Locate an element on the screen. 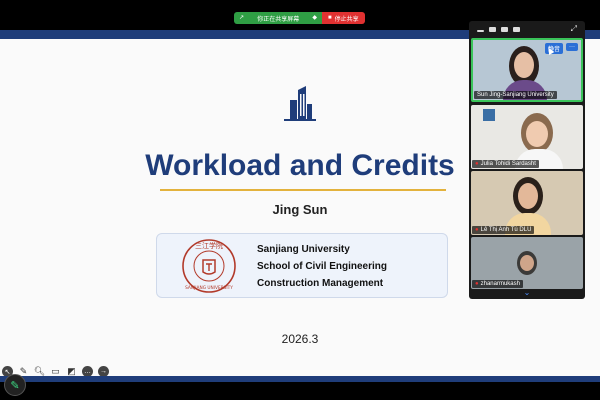  share-icon: ↗ is located at coordinates (242, 18).